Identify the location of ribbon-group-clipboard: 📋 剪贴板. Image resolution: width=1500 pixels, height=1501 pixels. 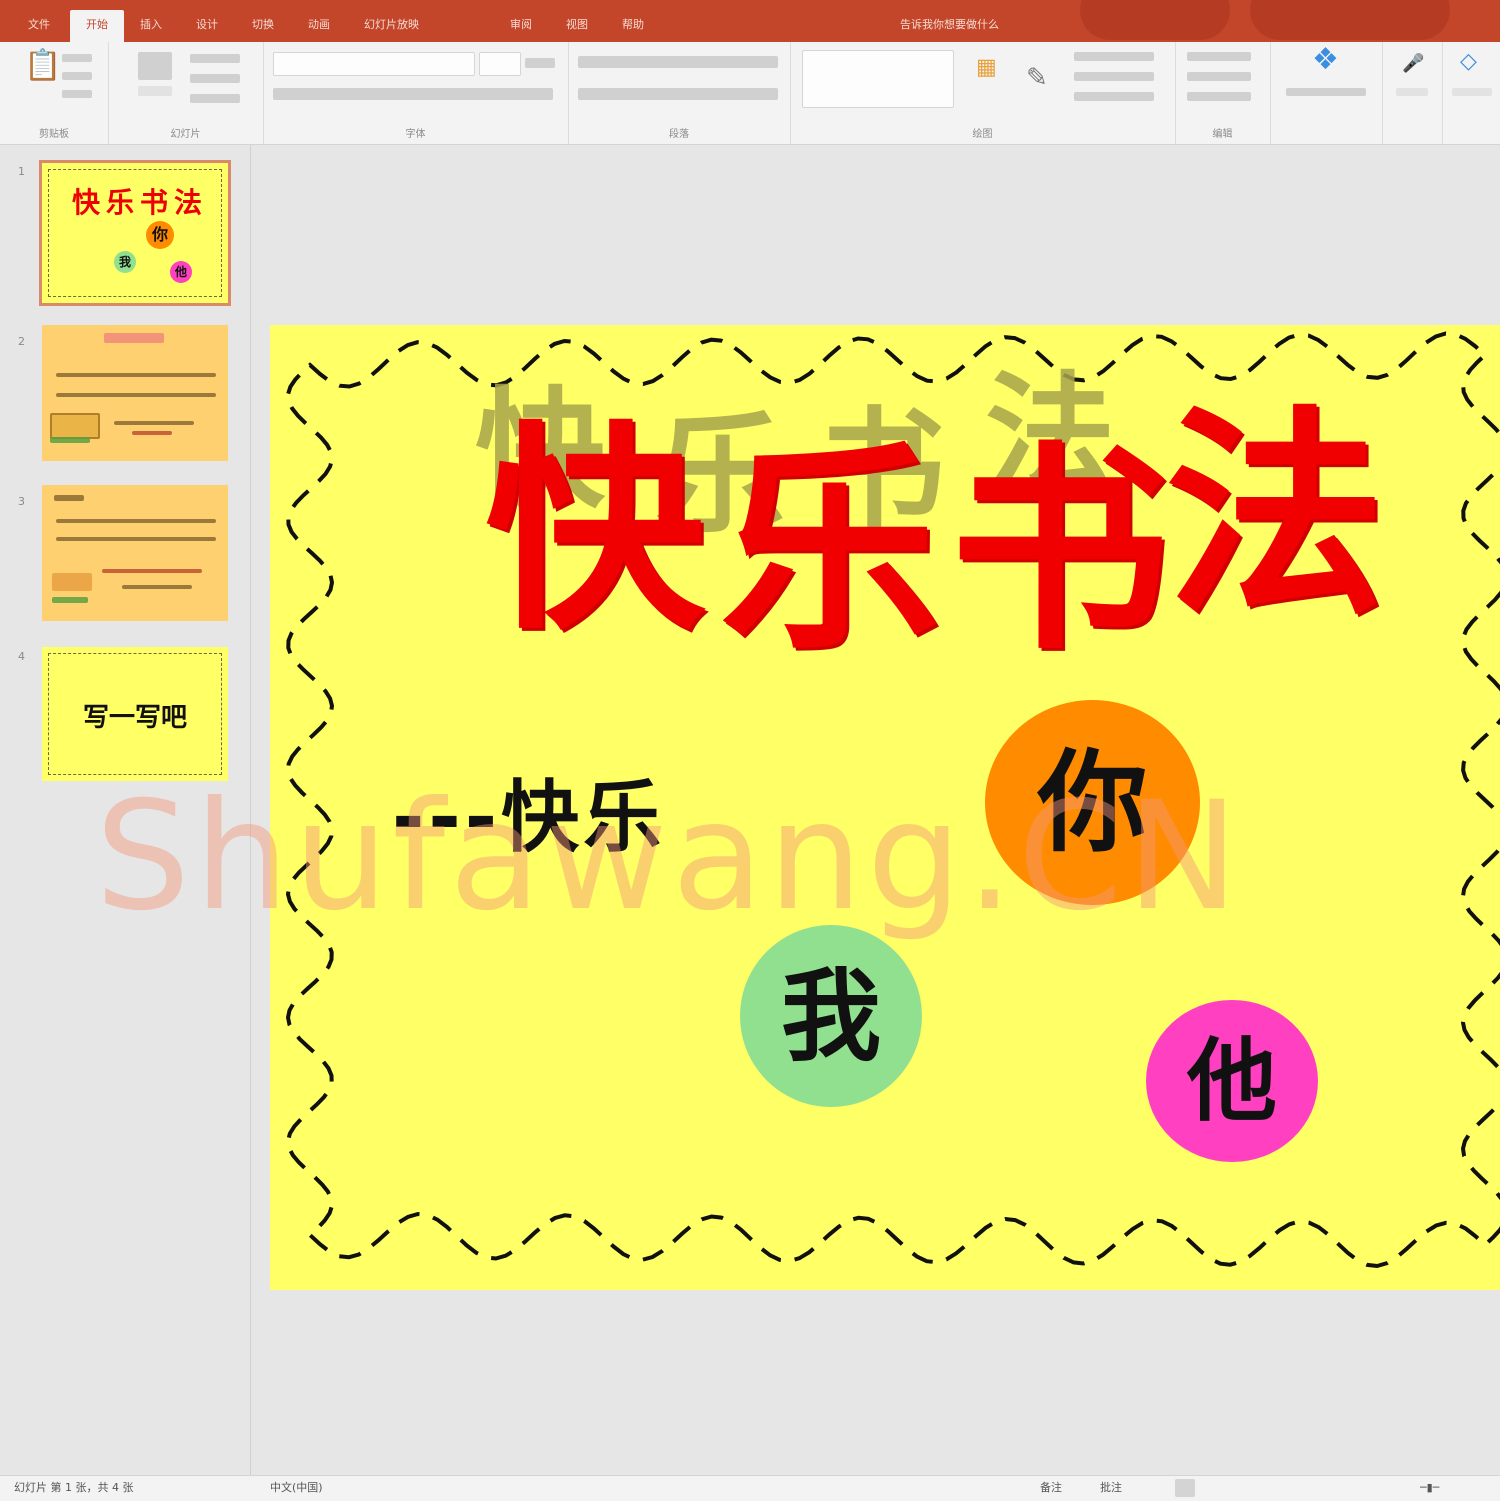
(54, 93).